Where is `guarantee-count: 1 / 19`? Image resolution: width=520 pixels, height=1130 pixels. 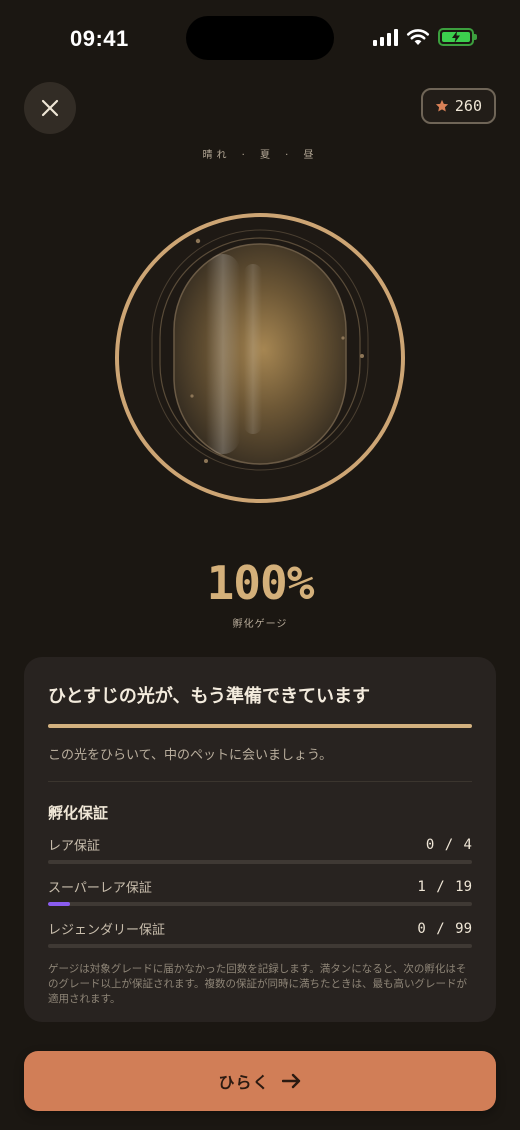
guarantee-count: 1 / 19 is located at coordinates (444, 886).